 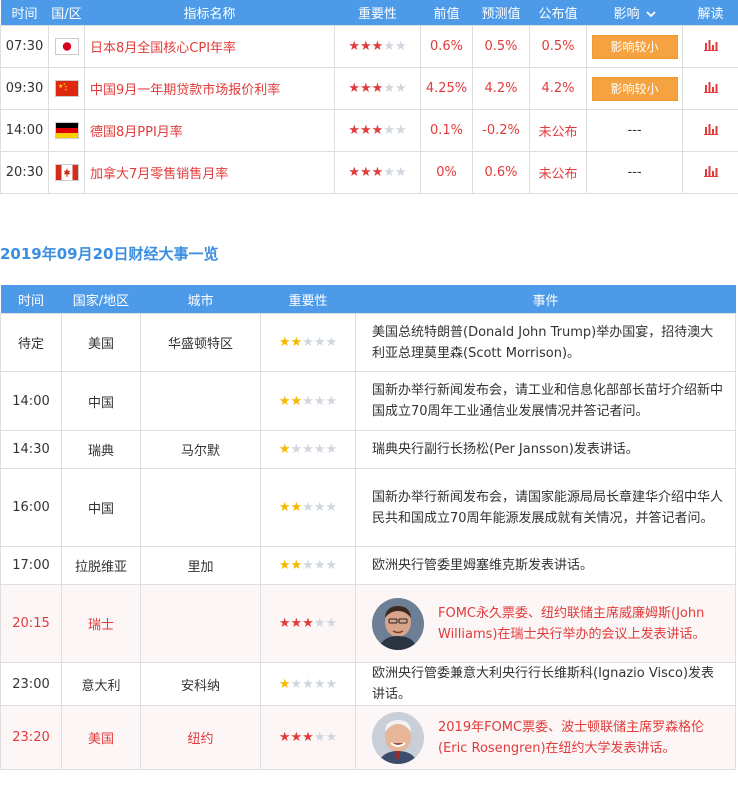 I want to click on header-importance: 重要性, so click(x=377, y=13).